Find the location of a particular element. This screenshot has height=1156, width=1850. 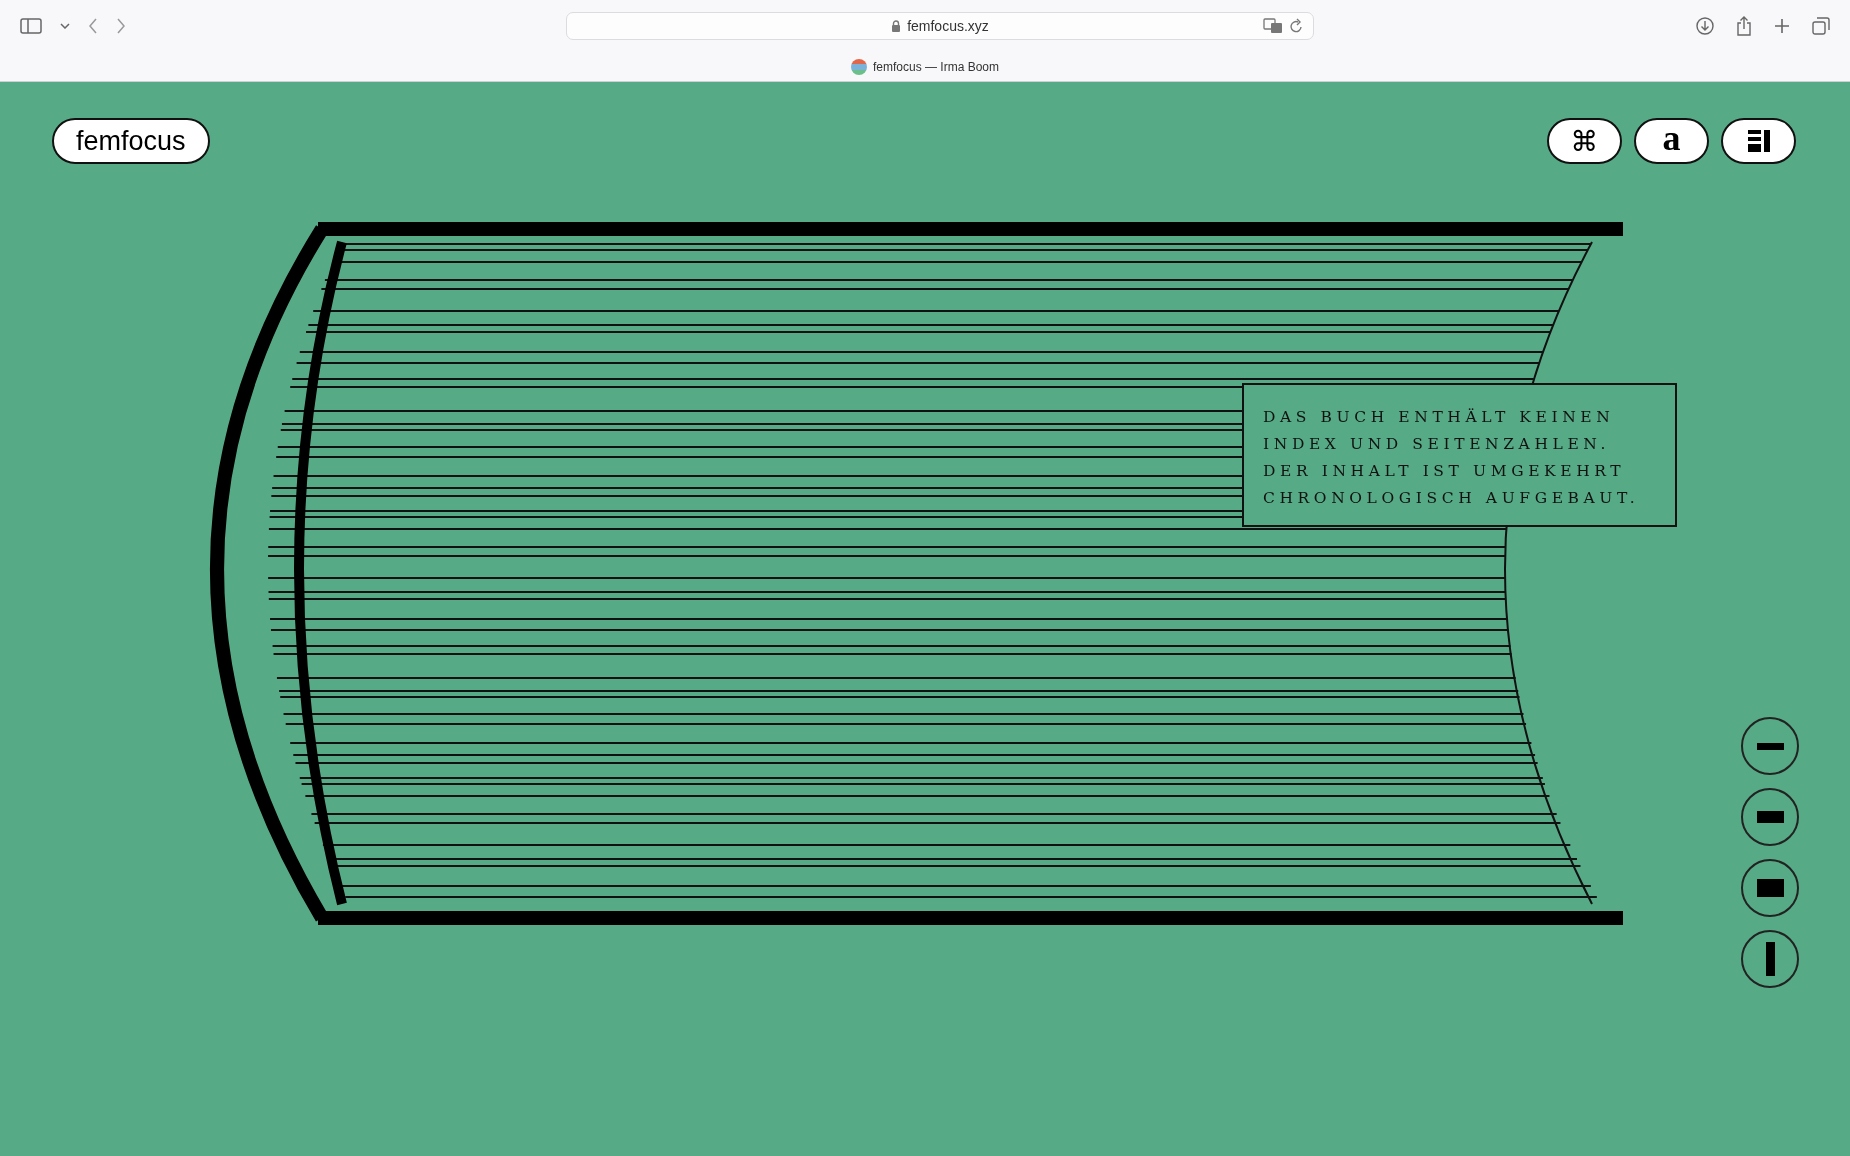

address-bar: femfocus.xyz is located at coordinates (940, 26).